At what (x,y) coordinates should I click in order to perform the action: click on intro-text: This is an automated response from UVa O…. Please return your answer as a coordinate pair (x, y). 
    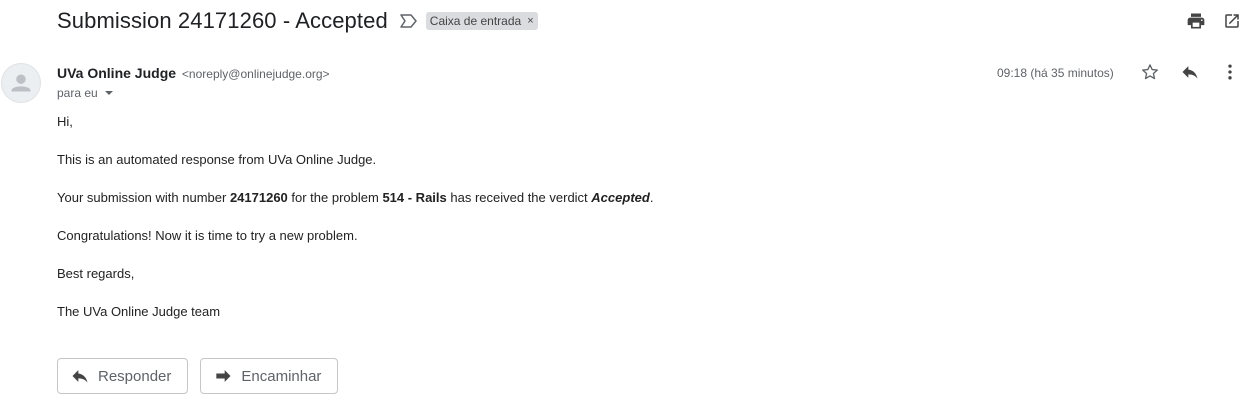
    Looking at the image, I should click on (217, 159).